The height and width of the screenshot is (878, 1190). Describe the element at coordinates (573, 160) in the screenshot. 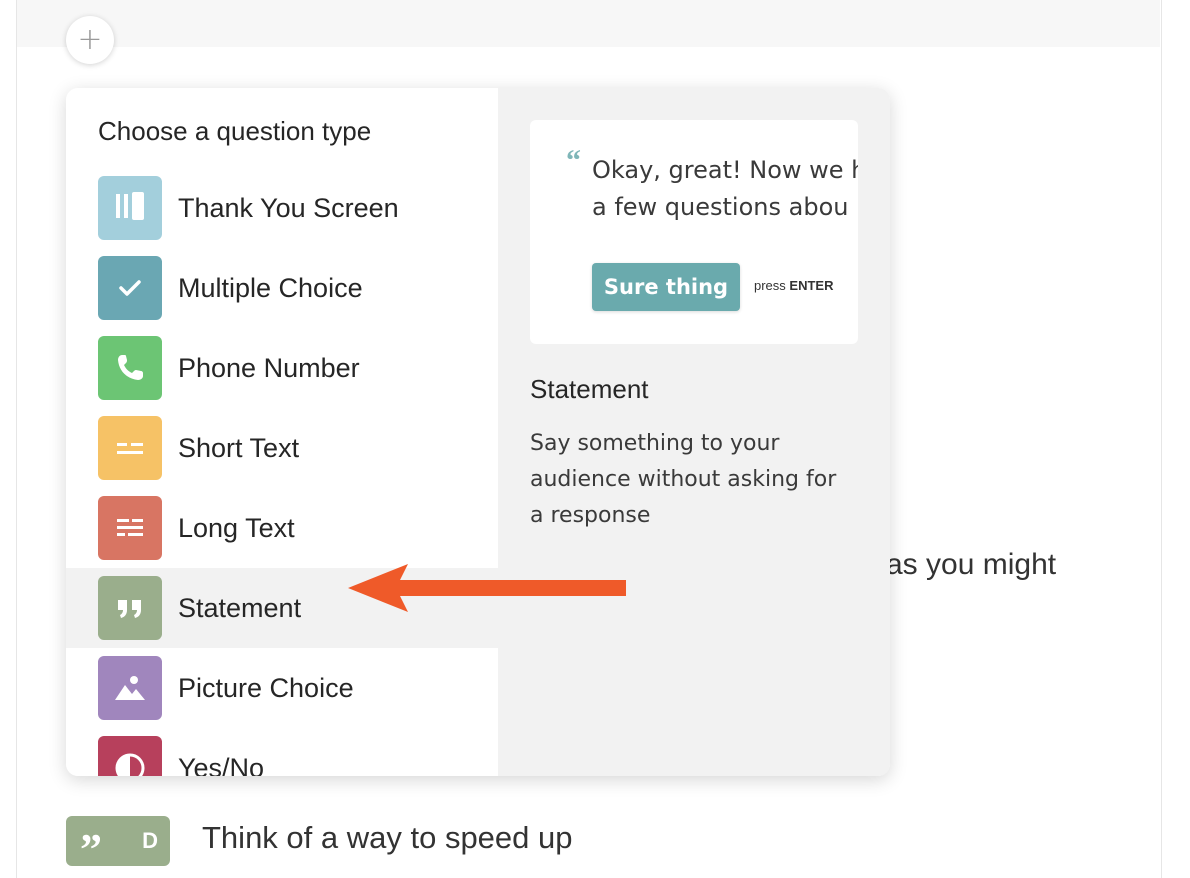

I see `quote-icon: “` at that location.